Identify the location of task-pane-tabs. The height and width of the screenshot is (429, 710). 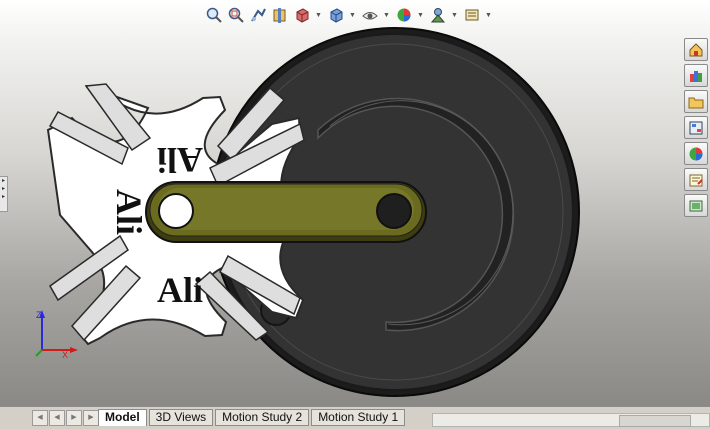
(697, 129).